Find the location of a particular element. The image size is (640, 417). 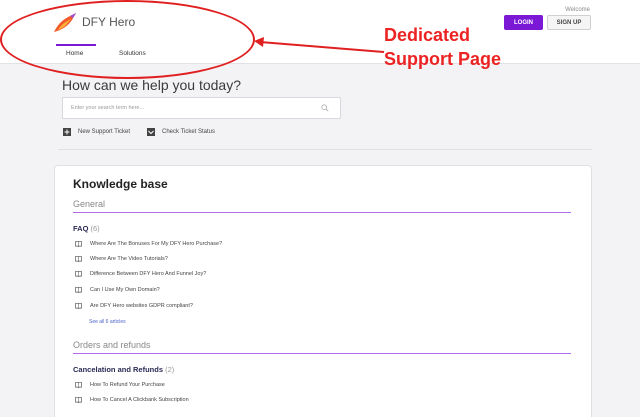

article-link: Are DFY Hero websites GDPR compliant? is located at coordinates (134, 306).